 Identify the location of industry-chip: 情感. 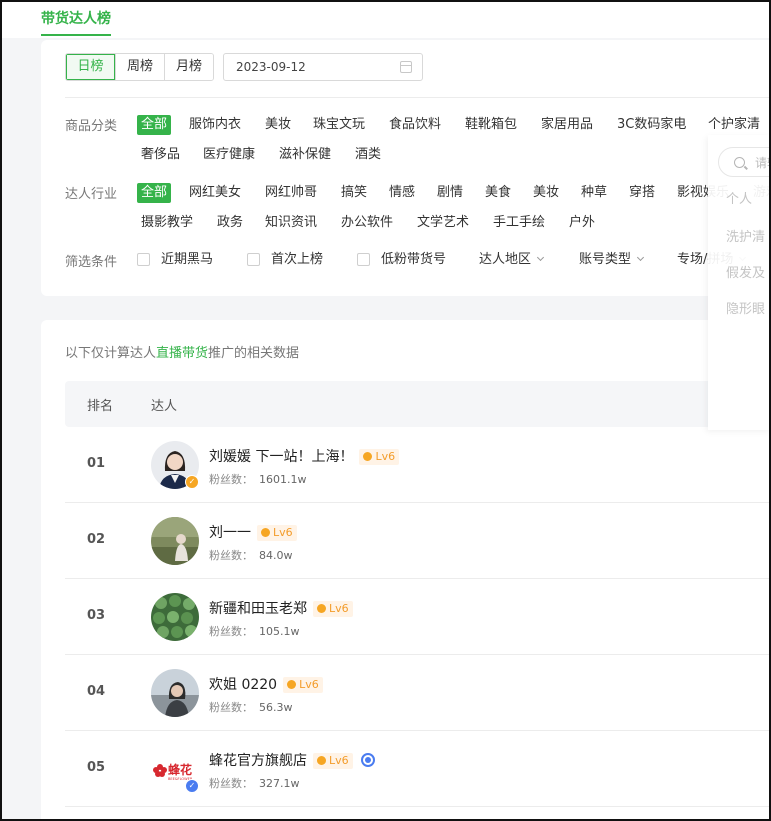
(402, 193).